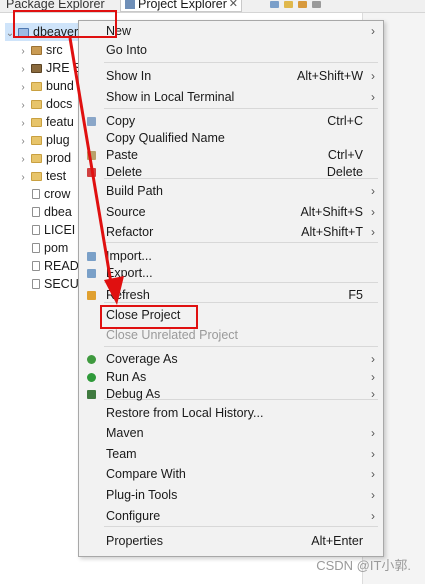  I want to click on tree-item: › plug, so click(43, 140).